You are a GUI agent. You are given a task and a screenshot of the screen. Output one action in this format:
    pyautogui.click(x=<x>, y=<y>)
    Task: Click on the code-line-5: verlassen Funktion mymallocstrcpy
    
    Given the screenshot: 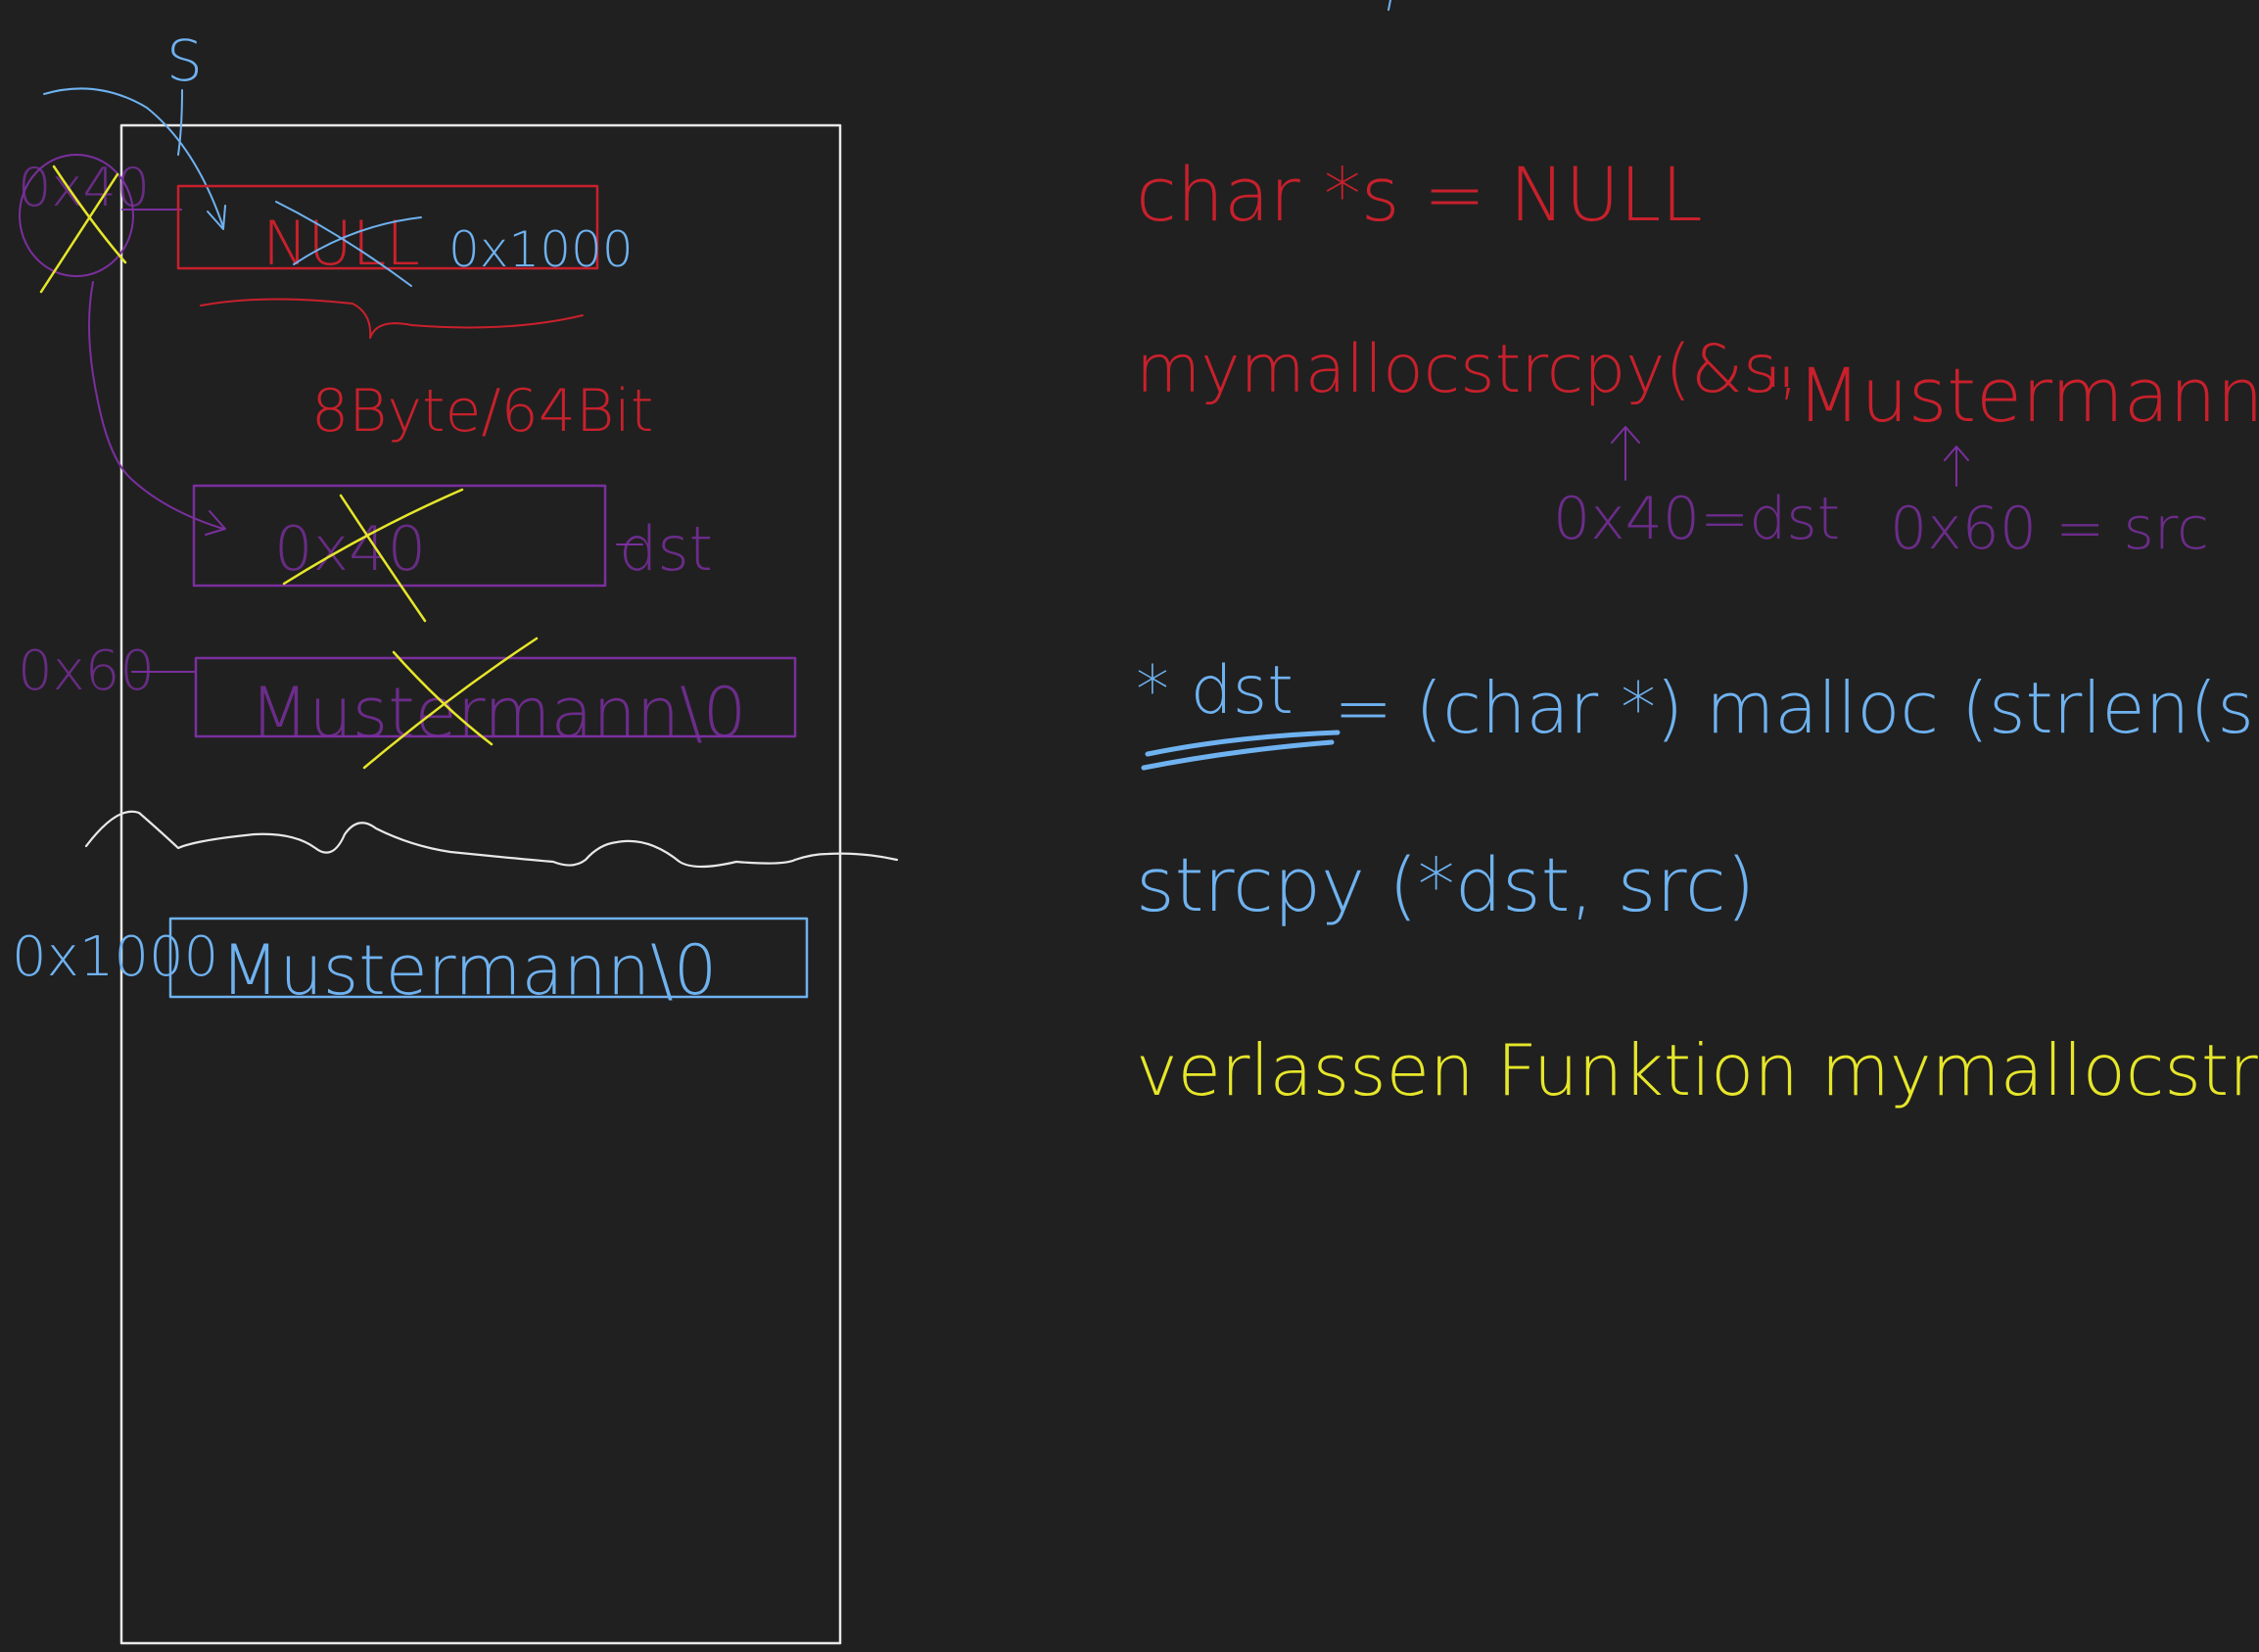 What is the action you would take?
    pyautogui.click(x=1697, y=1070)
    